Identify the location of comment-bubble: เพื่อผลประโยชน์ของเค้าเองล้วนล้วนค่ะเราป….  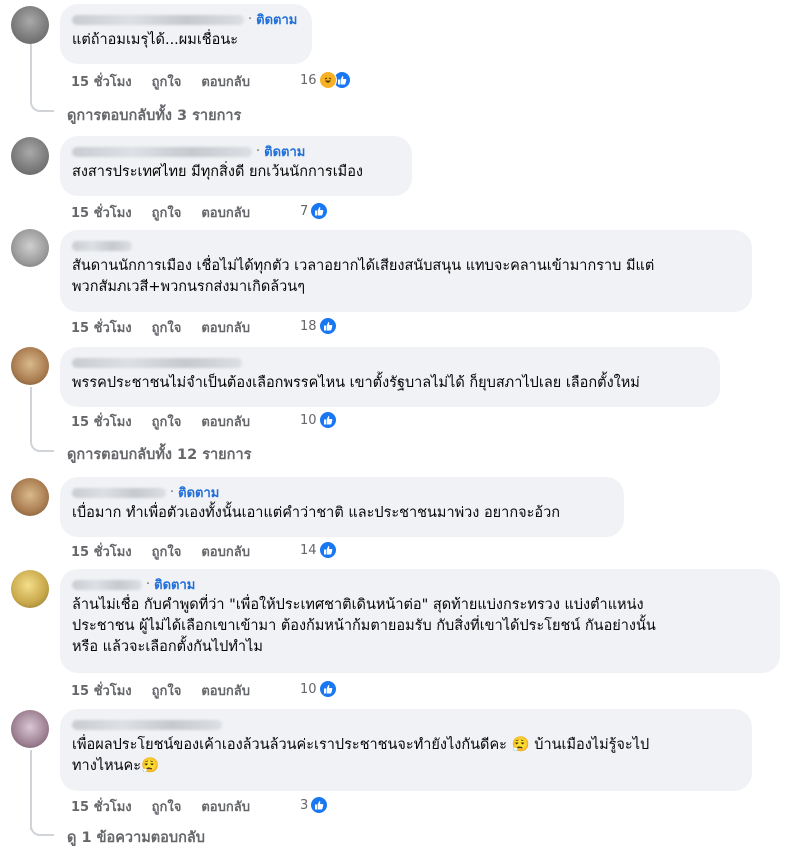
(406, 750).